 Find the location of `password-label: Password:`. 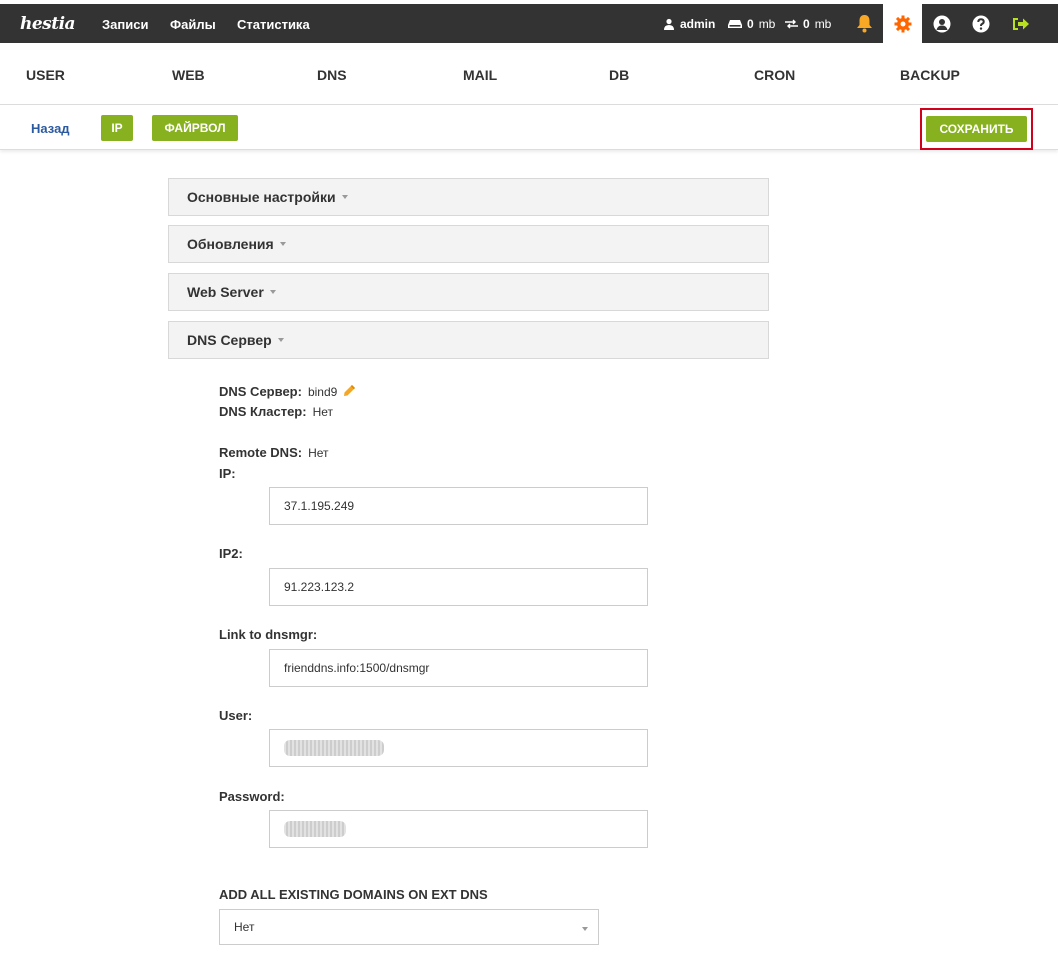

password-label: Password: is located at coordinates (252, 796).